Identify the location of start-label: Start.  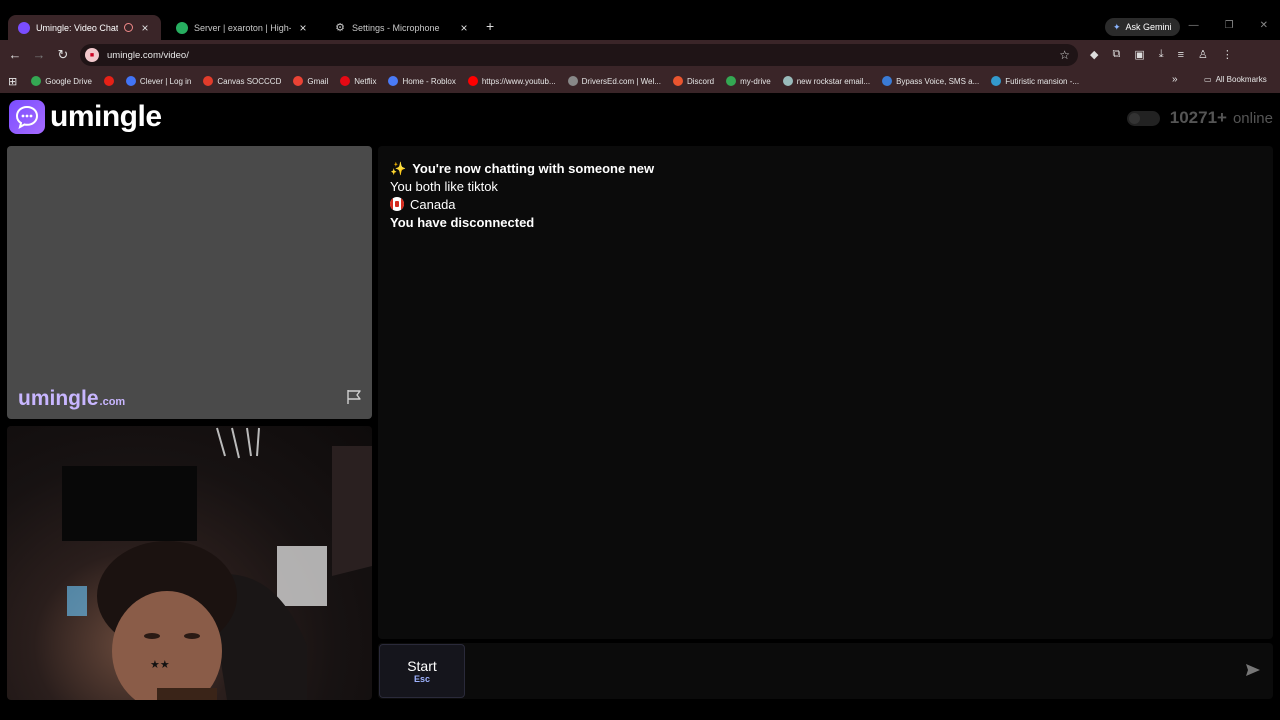
(422, 666).